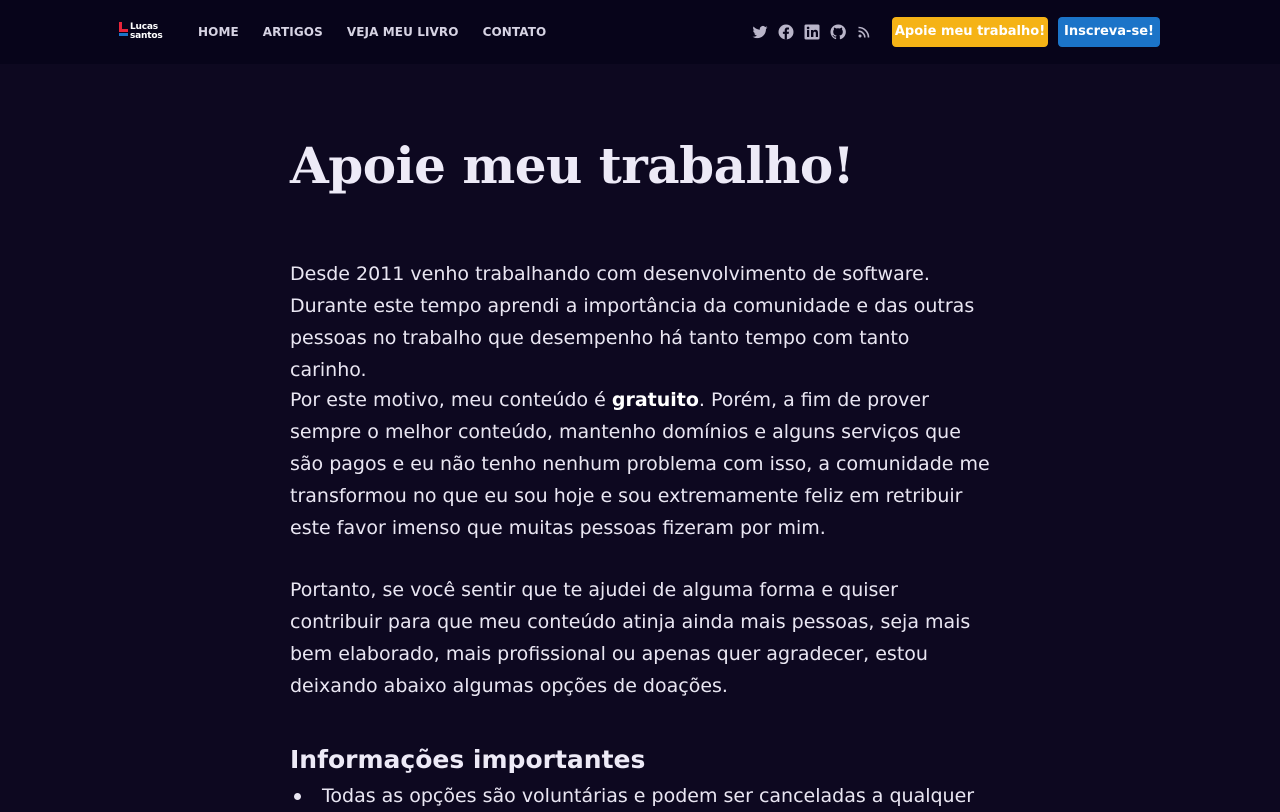 Image resolution: width=1280 pixels, height=812 pixels. Describe the element at coordinates (864, 32) in the screenshot. I see `rss-icon` at that location.